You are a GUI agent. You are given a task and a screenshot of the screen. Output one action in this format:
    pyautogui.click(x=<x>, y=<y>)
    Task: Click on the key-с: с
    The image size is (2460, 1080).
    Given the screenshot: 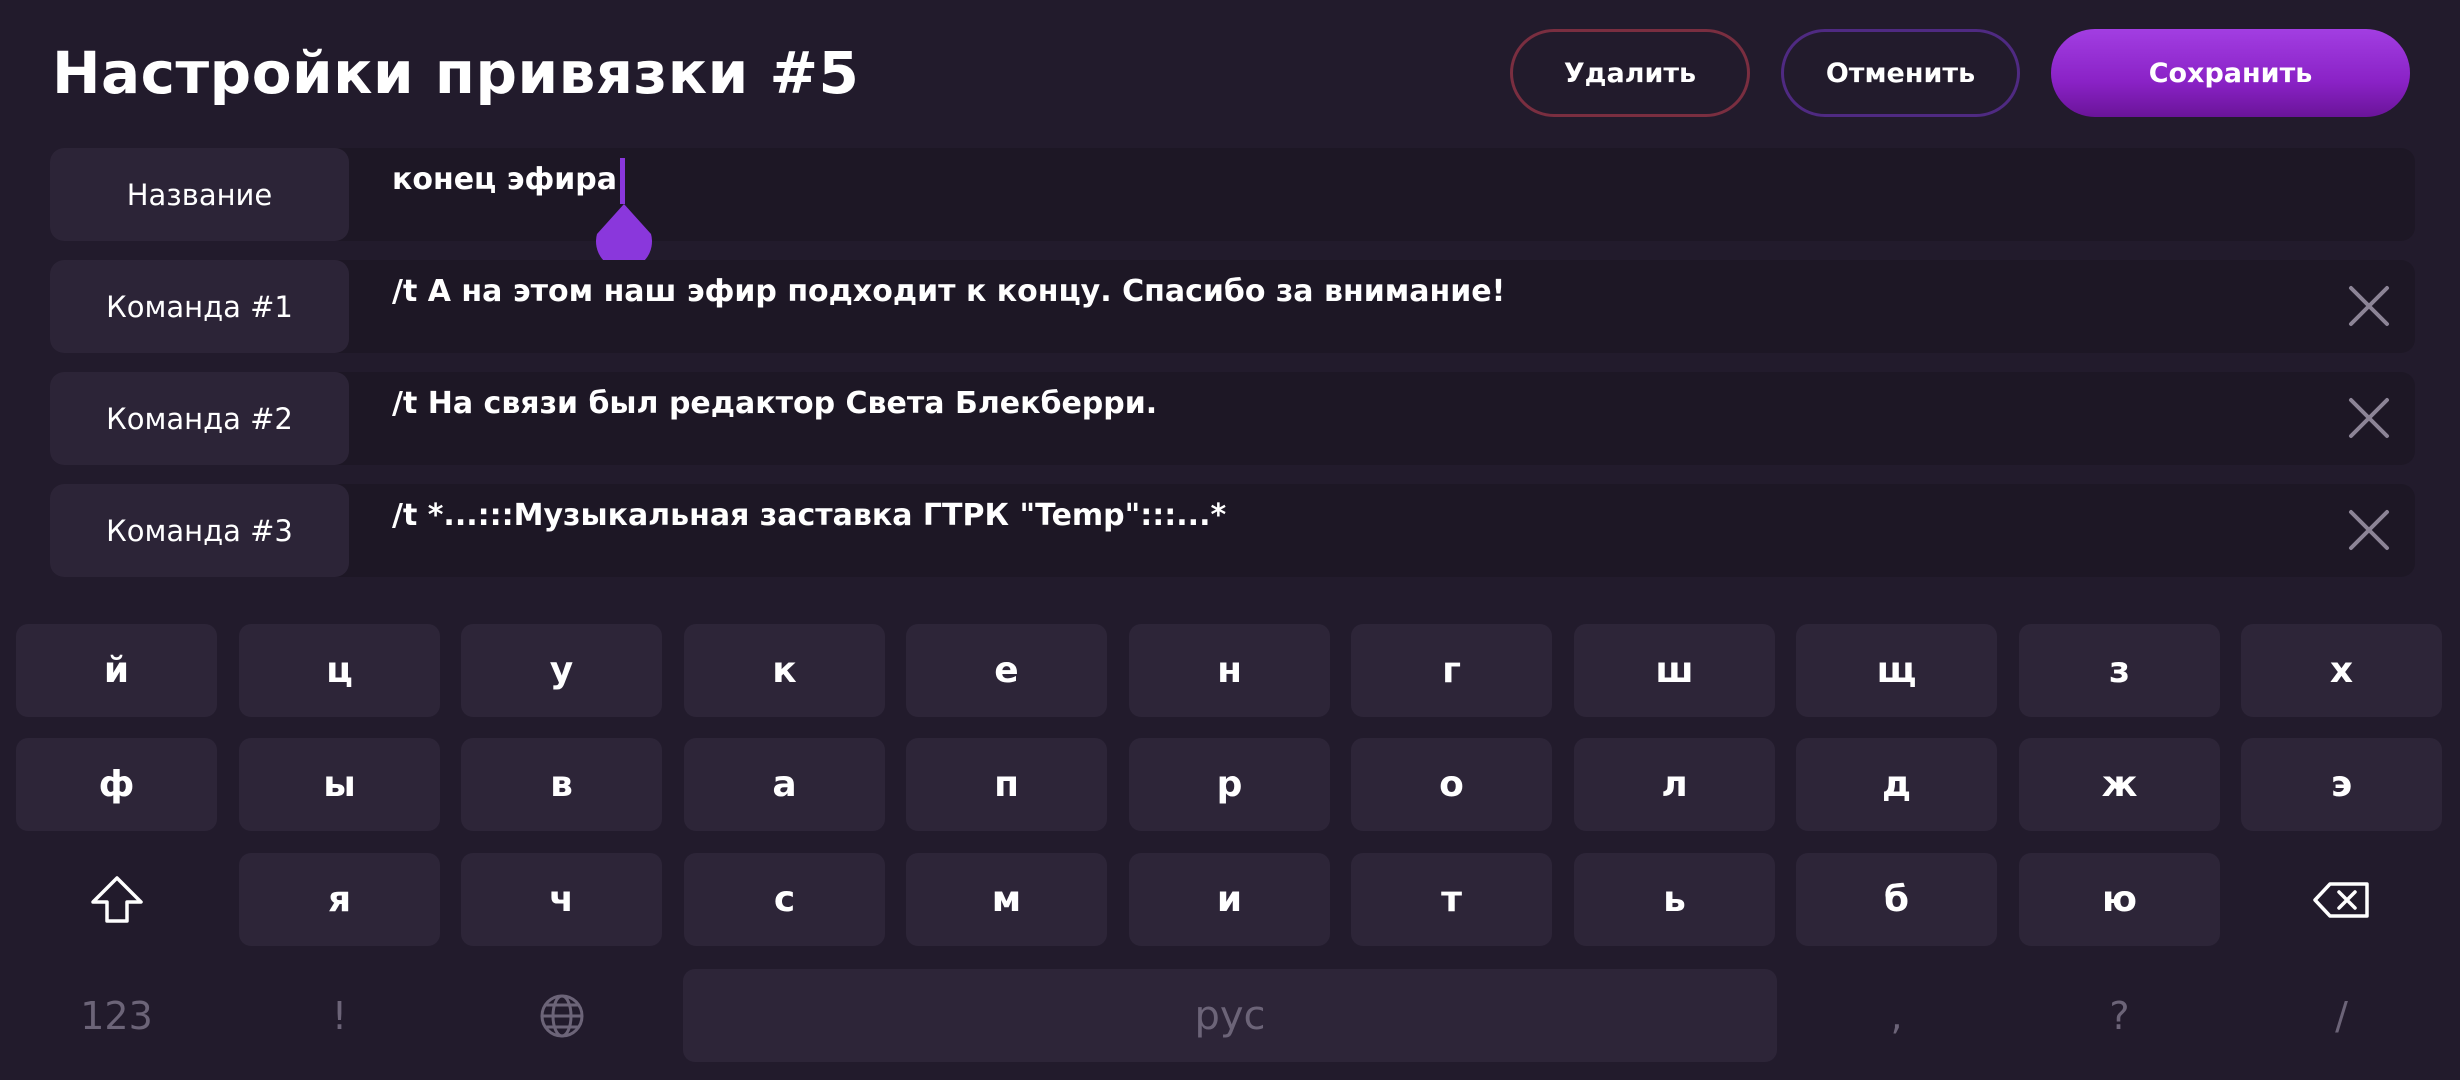 What is the action you would take?
    pyautogui.click(x=784, y=899)
    